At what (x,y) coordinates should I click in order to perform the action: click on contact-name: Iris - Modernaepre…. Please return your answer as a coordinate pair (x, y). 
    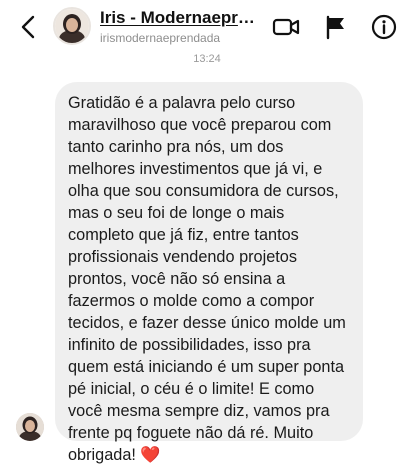
    Looking at the image, I should click on (180, 18).